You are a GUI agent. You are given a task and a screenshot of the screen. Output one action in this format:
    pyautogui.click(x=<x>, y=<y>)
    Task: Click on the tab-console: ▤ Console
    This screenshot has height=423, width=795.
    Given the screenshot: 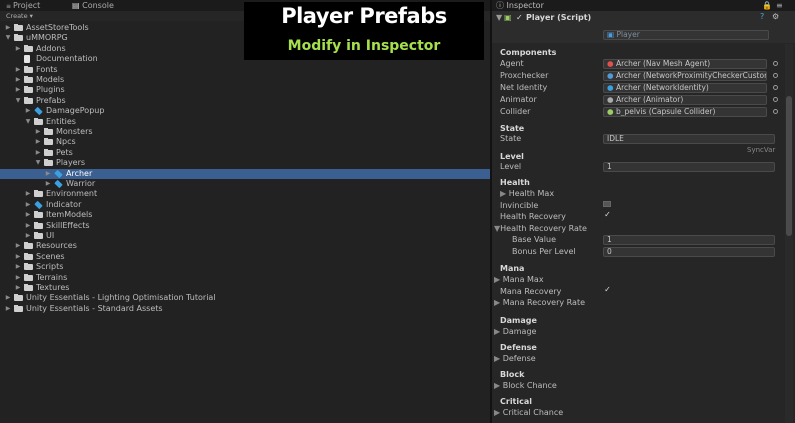 What is the action you would take?
    pyautogui.click(x=93, y=5)
    